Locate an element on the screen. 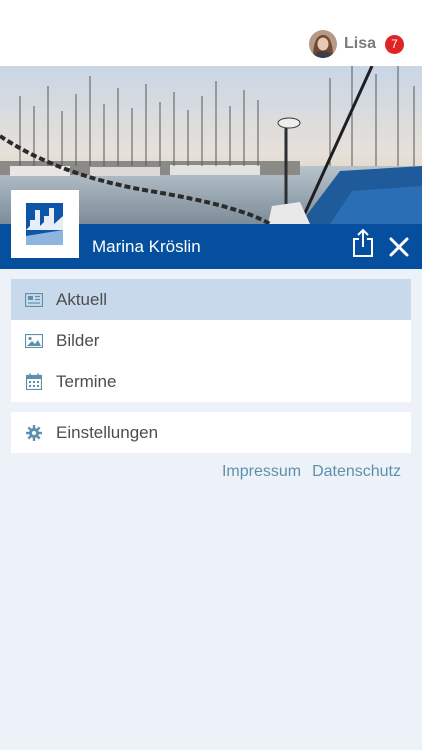  menu-item-termine: Termine is located at coordinates (211, 381).